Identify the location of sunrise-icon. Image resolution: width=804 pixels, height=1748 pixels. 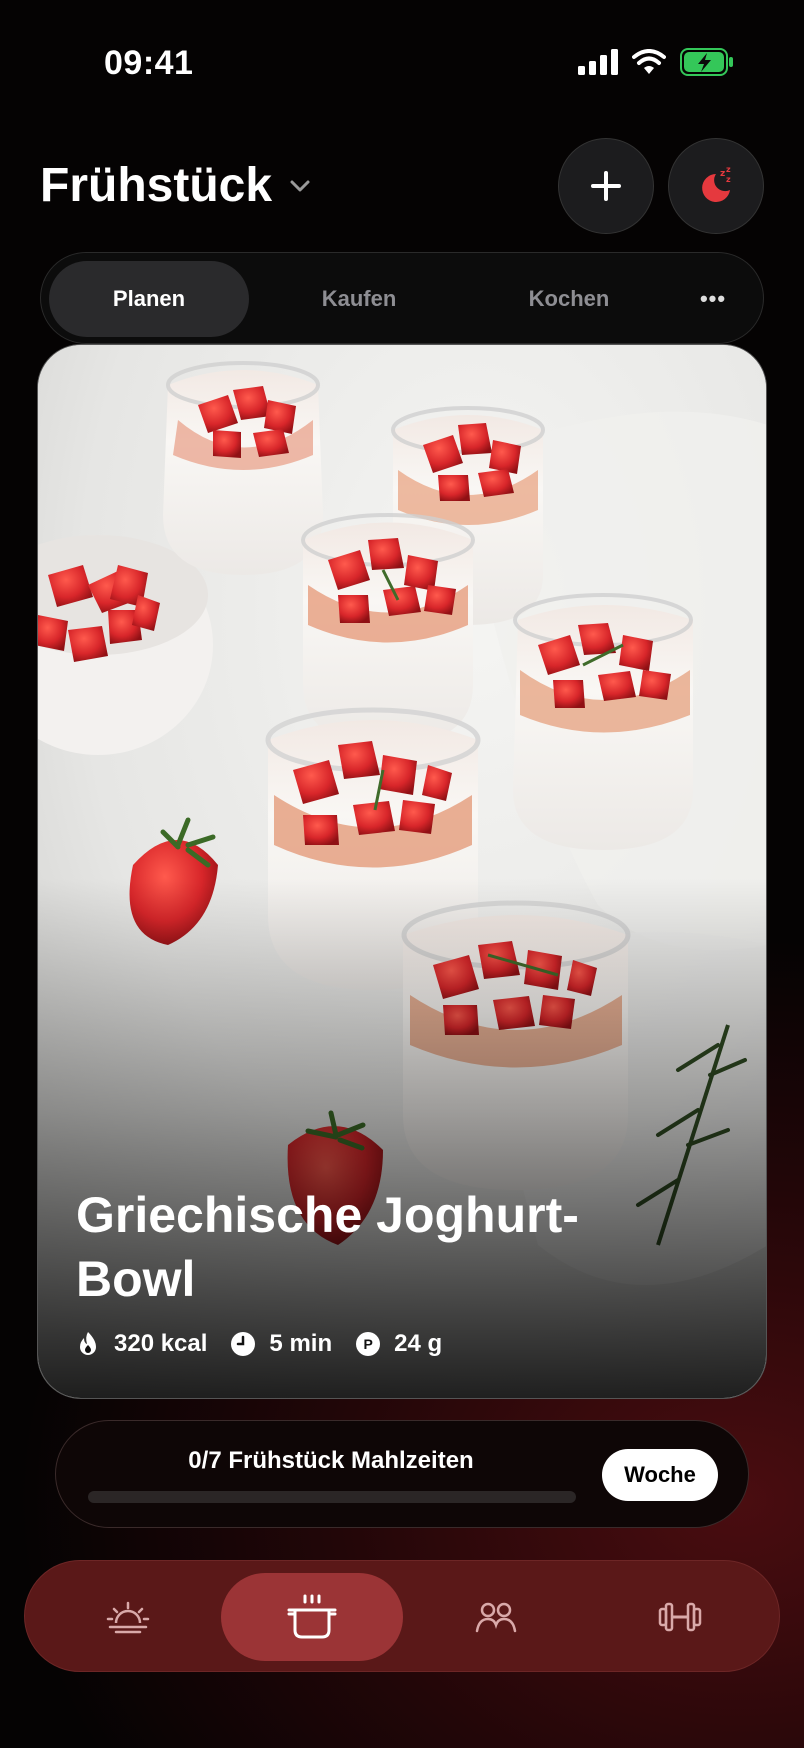
(128, 1617).